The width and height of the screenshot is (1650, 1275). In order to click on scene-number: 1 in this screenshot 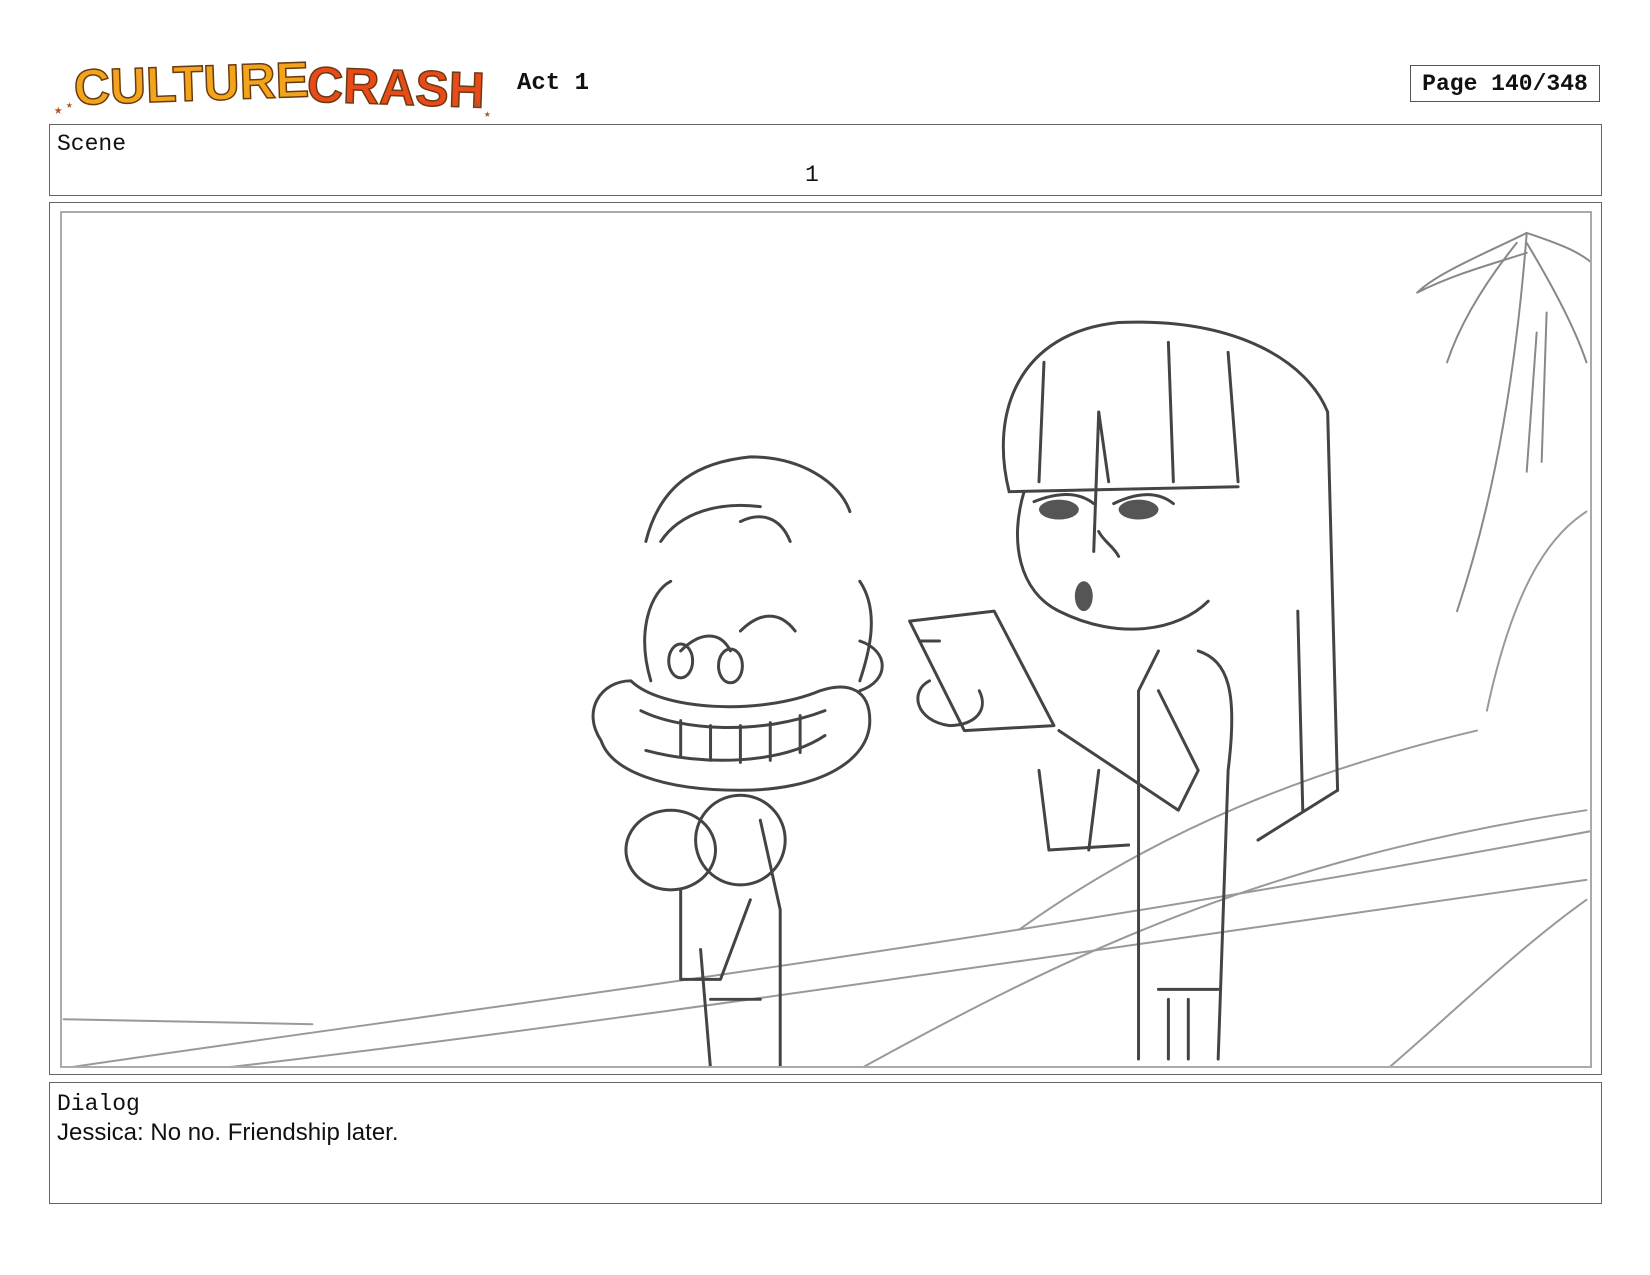, I will do `click(812, 175)`.